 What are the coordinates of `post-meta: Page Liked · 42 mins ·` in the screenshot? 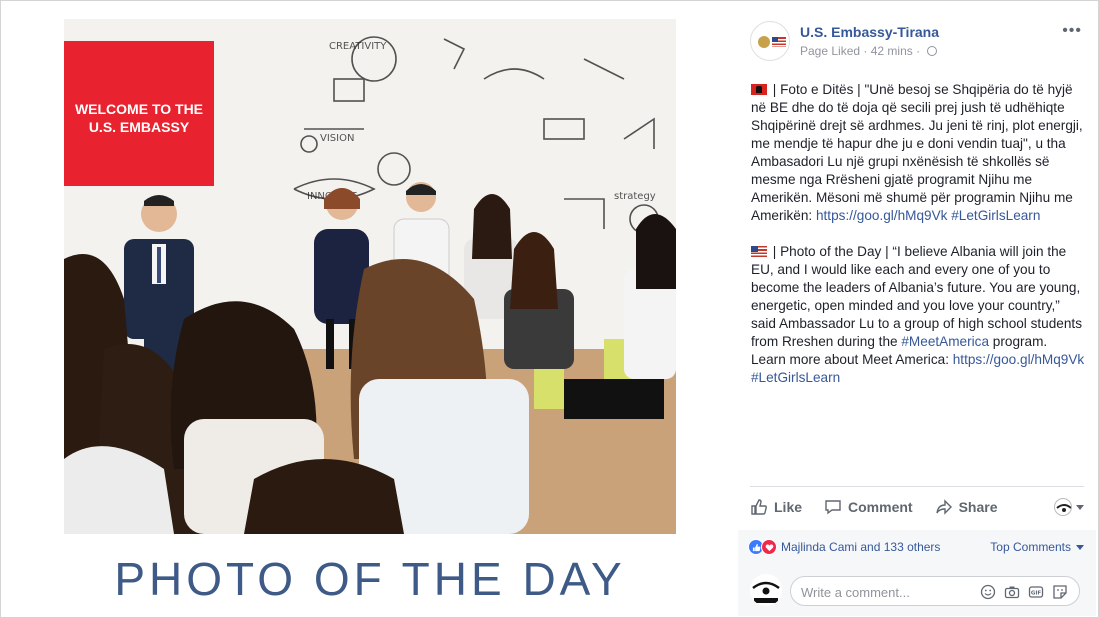 It's located at (869, 51).